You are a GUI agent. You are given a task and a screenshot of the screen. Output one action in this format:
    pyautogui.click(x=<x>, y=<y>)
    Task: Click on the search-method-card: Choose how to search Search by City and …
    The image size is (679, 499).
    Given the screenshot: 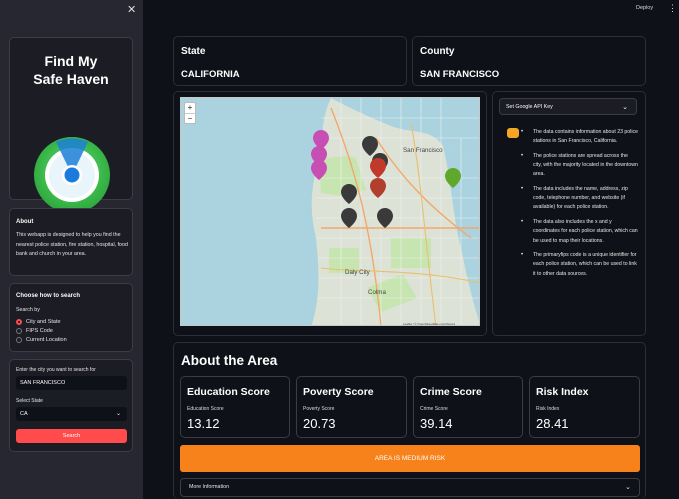 What is the action you would take?
    pyautogui.click(x=71, y=317)
    